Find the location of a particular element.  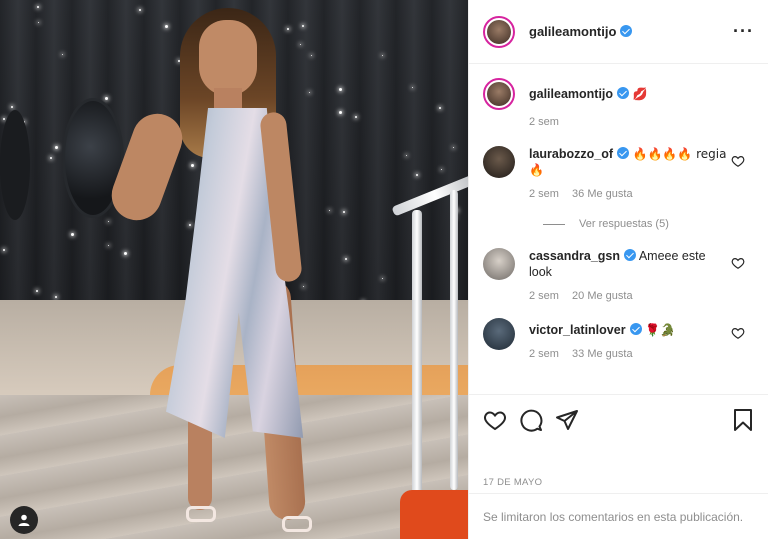

more-options-icon: ··· is located at coordinates (743, 31).